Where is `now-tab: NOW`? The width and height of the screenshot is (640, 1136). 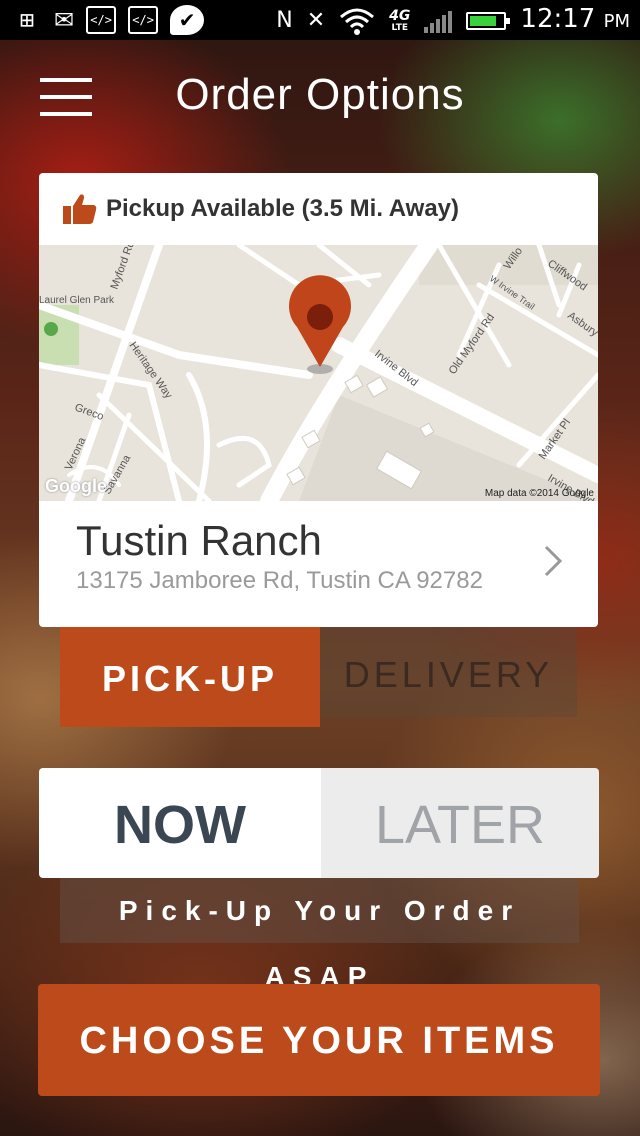 now-tab: NOW is located at coordinates (180, 823).